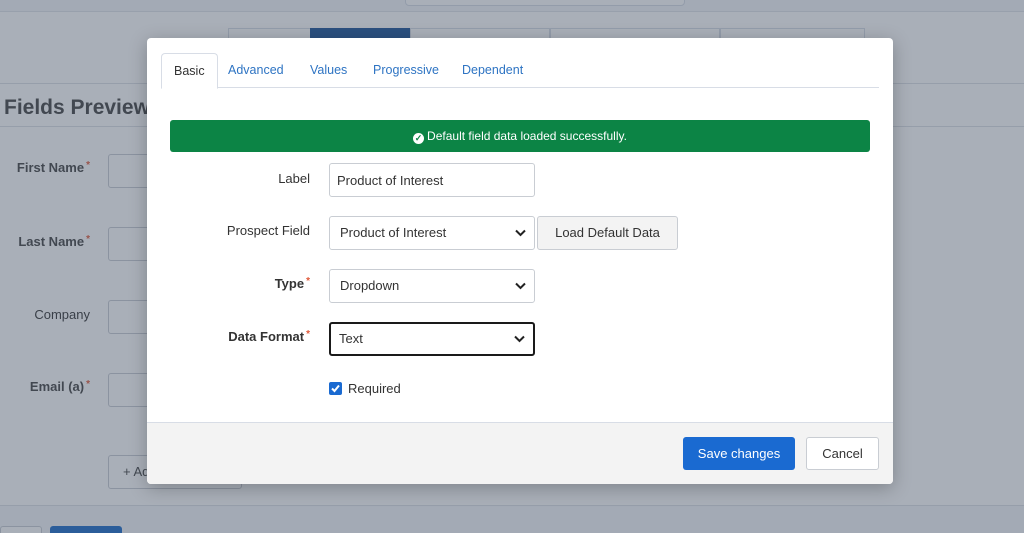  Describe the element at coordinates (268, 230) in the screenshot. I see `prospect-field-label: Prospect Field` at that location.